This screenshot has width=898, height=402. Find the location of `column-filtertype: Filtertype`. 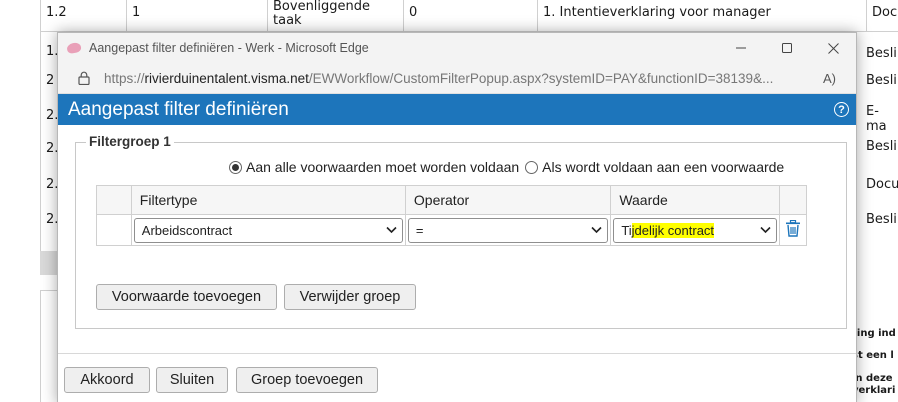

column-filtertype: Filtertype is located at coordinates (268, 200).